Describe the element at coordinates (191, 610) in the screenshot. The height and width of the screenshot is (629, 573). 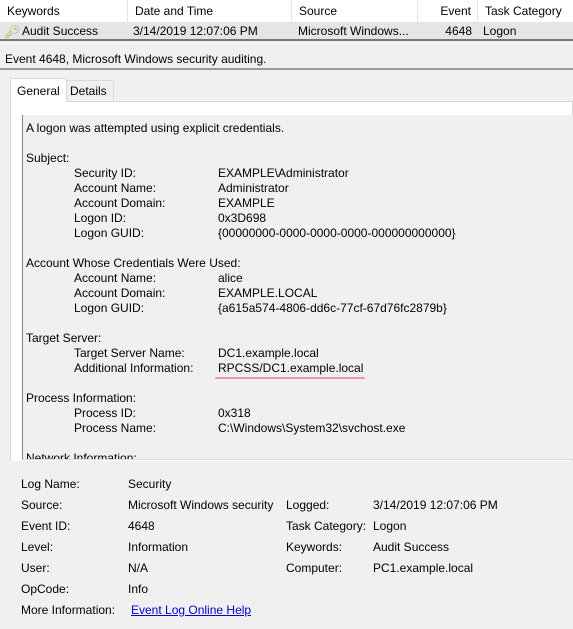
I see `event-log-online-help-link: Event Log Online Help` at that location.